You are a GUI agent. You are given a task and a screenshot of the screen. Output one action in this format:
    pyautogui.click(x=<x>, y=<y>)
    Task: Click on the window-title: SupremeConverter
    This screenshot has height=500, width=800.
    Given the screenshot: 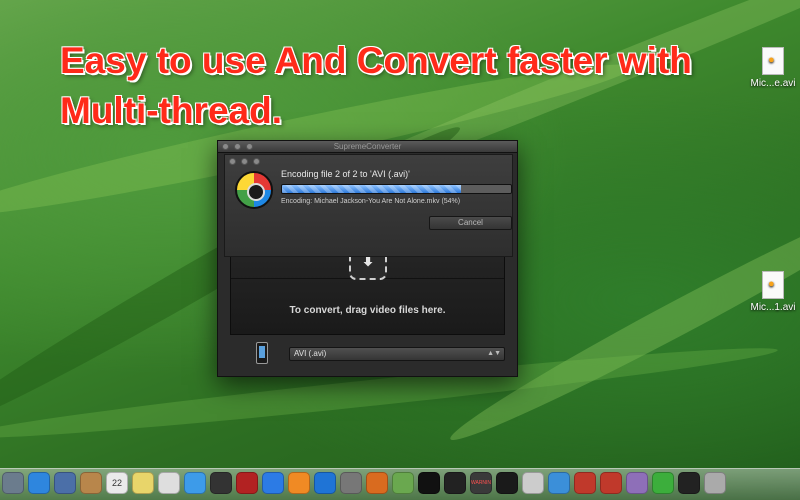 What is the action you would take?
    pyautogui.click(x=367, y=146)
    